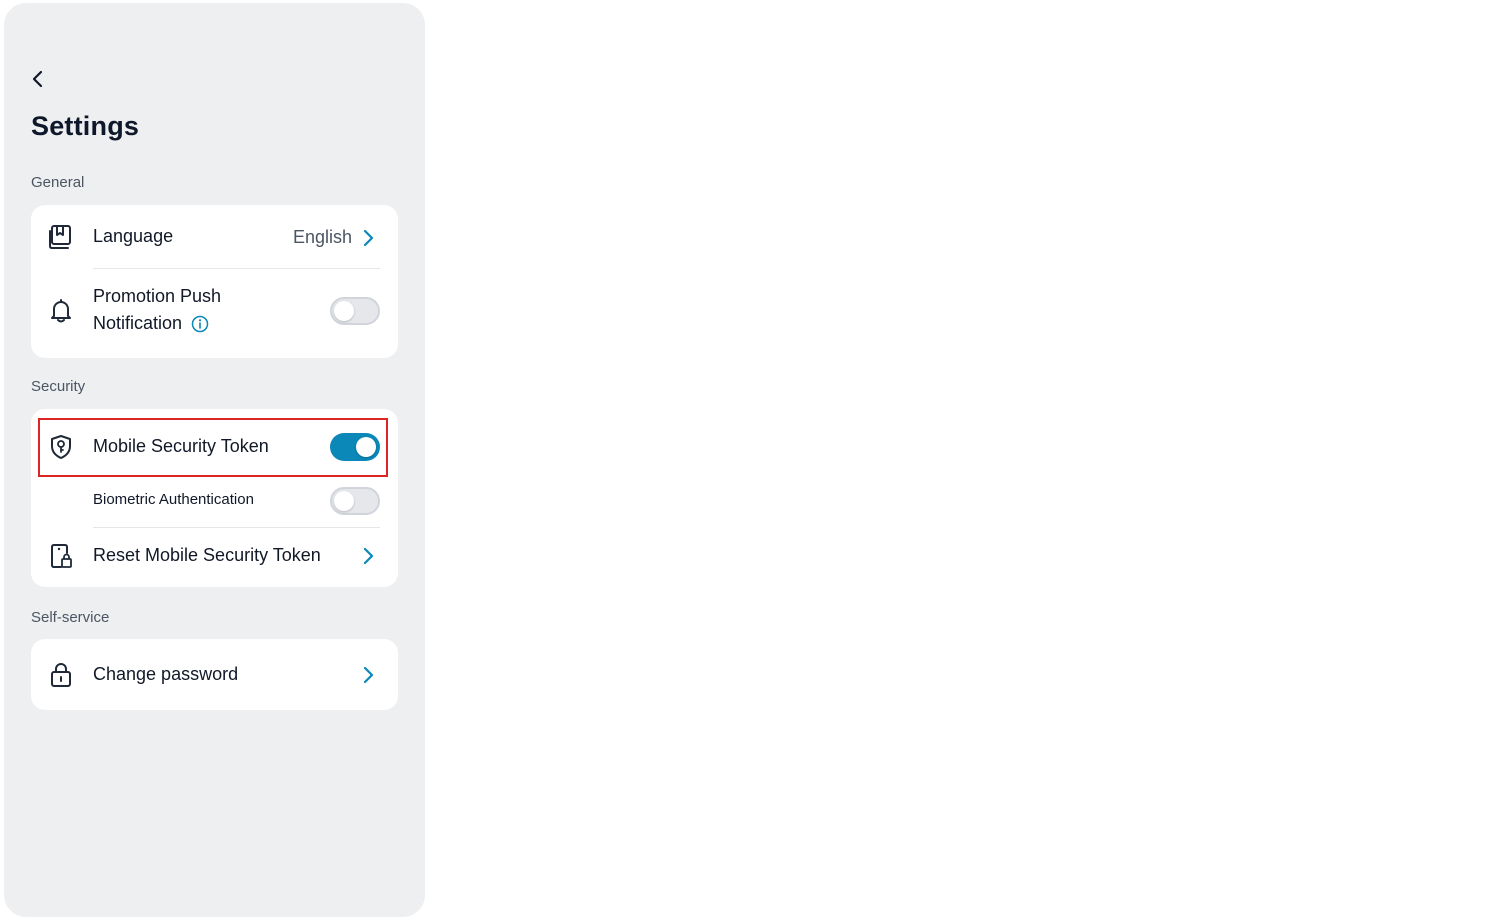  Describe the element at coordinates (58, 386) in the screenshot. I see `section-label-security: Security` at that location.